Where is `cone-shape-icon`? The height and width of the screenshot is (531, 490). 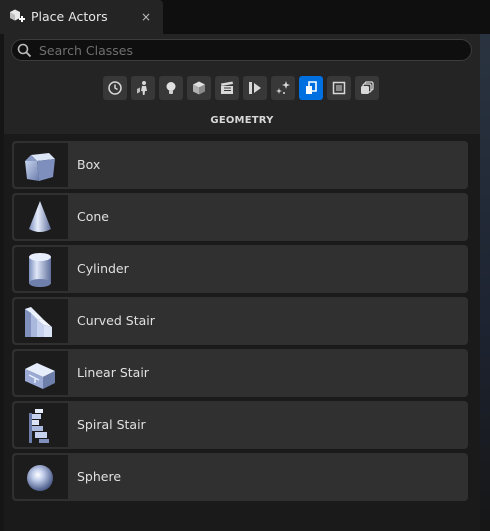
cone-shape-icon is located at coordinates (40, 216).